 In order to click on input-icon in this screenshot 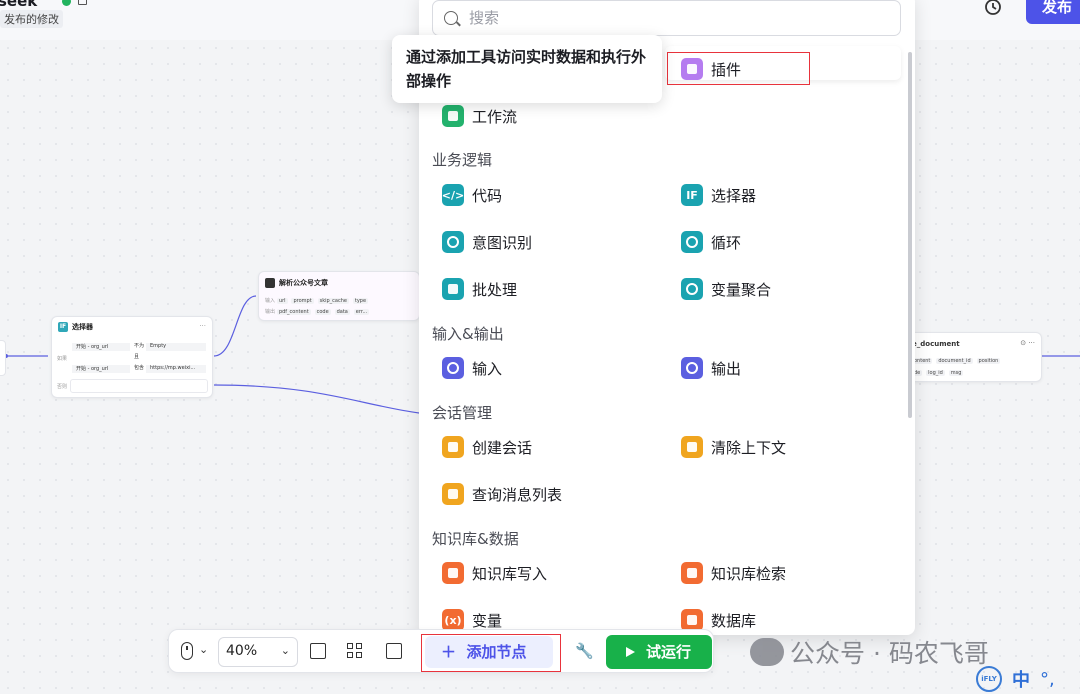, I will do `click(453, 368)`.